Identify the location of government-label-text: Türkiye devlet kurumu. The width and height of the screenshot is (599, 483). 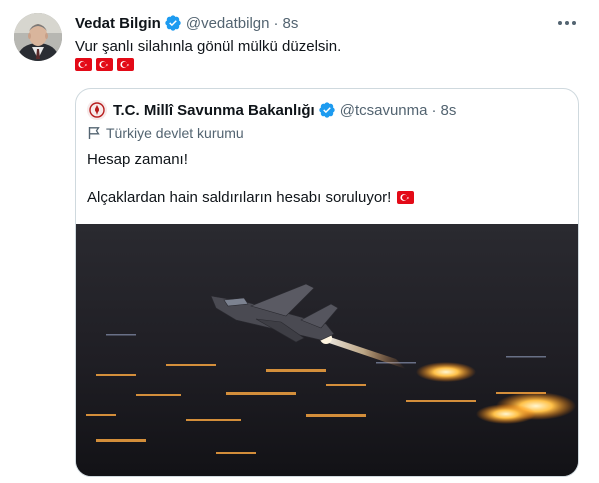
(175, 133).